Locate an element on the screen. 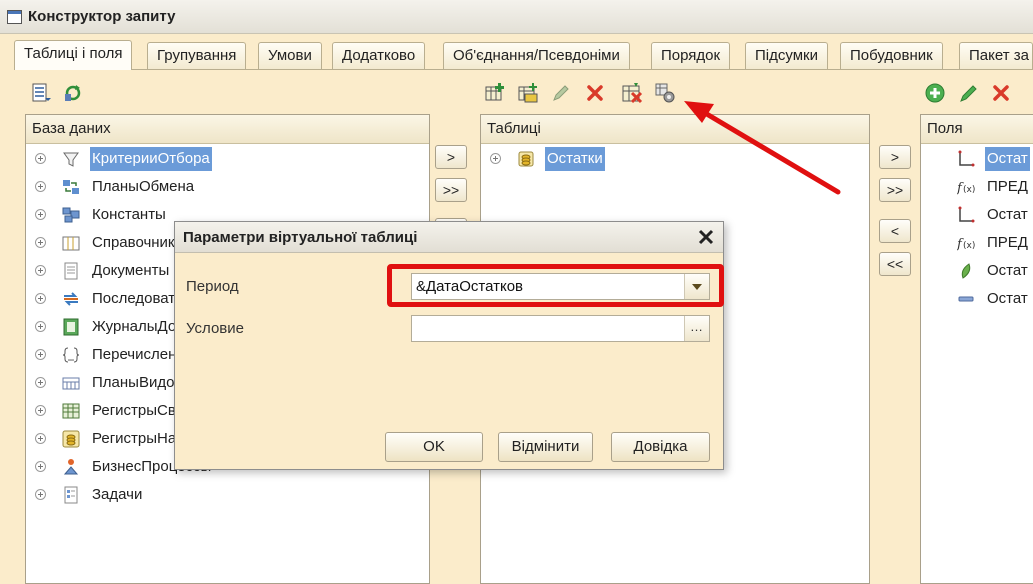  field-move-left-button: < is located at coordinates (895, 231).